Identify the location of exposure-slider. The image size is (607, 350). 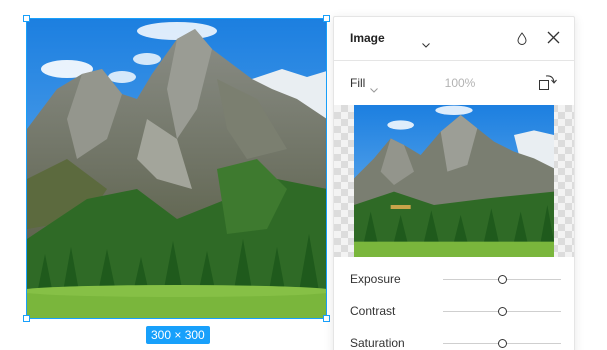
(502, 279).